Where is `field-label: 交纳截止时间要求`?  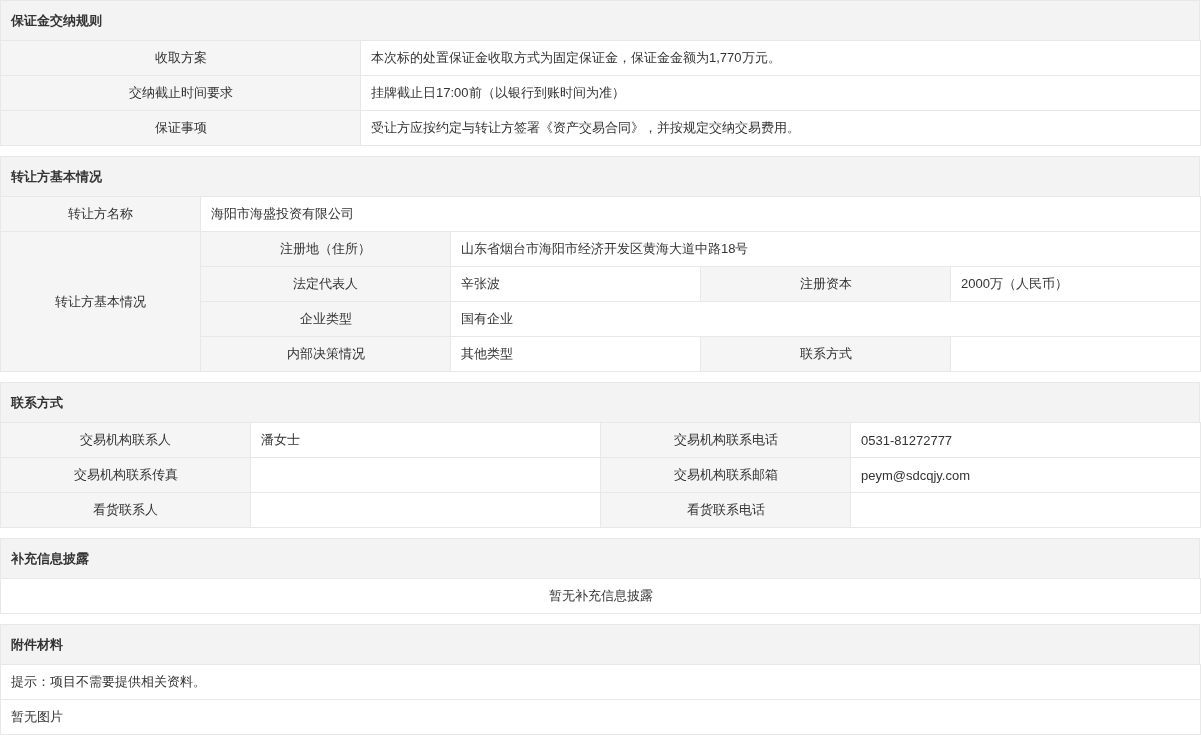 field-label: 交纳截止时间要求 is located at coordinates (180, 93).